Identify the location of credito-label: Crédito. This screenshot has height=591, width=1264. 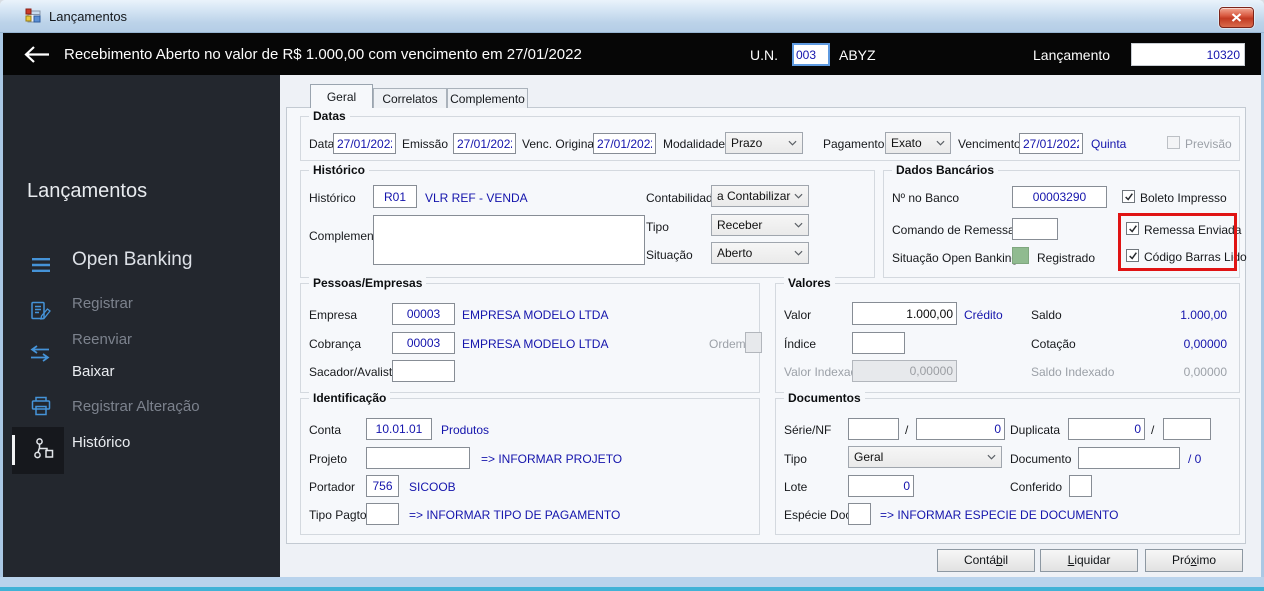
(983, 315).